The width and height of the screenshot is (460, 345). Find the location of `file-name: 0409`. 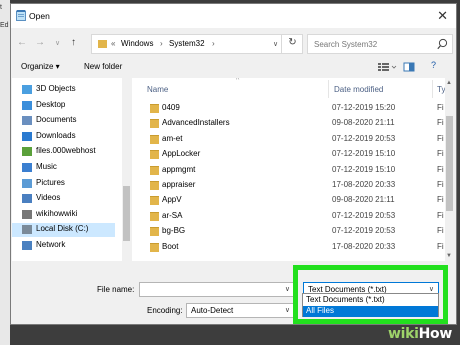

file-name: 0409 is located at coordinates (171, 107).